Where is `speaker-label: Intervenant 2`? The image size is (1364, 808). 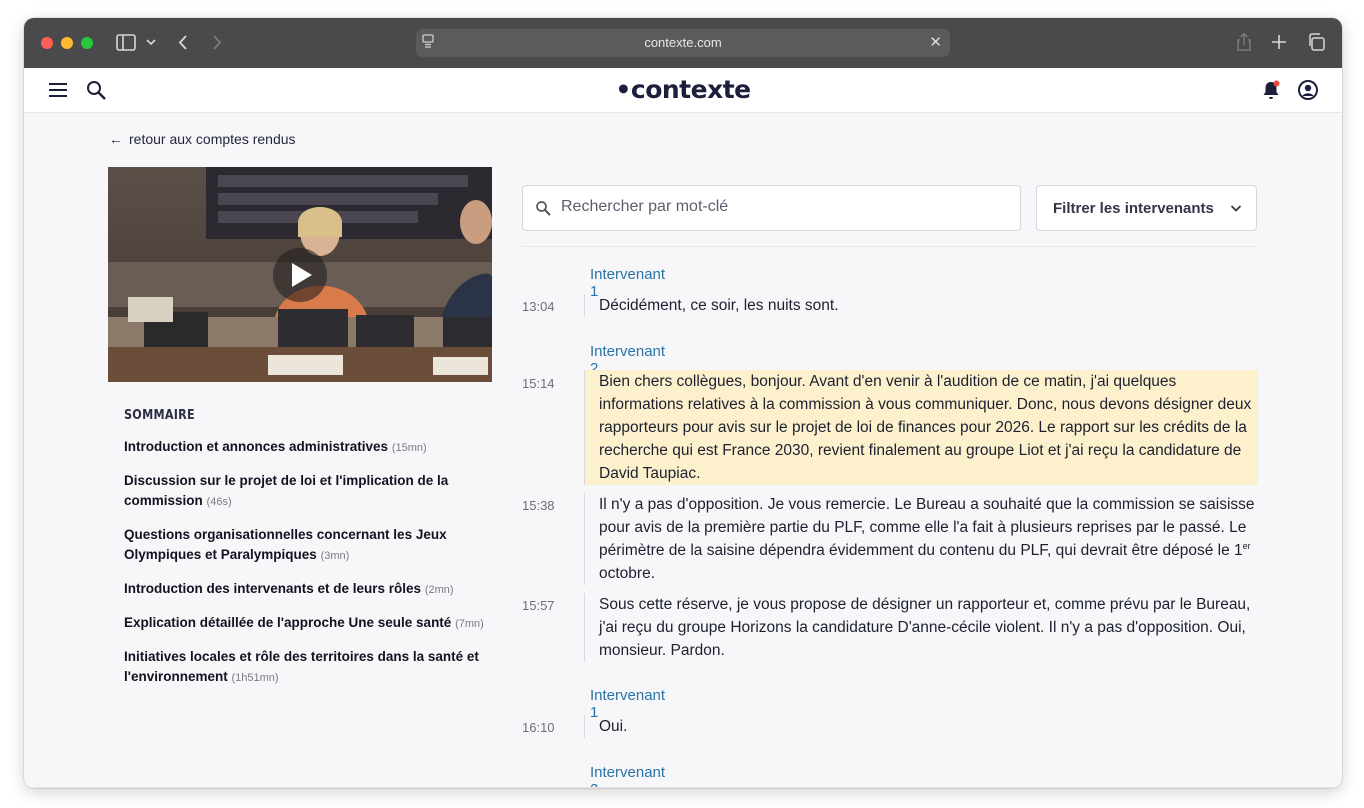
speaker-label: Intervenant 2 is located at coordinates (627, 776).